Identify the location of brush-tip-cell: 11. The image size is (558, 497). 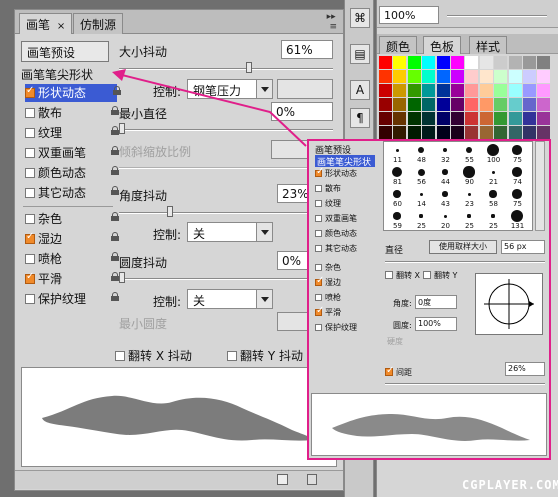
(397, 153).